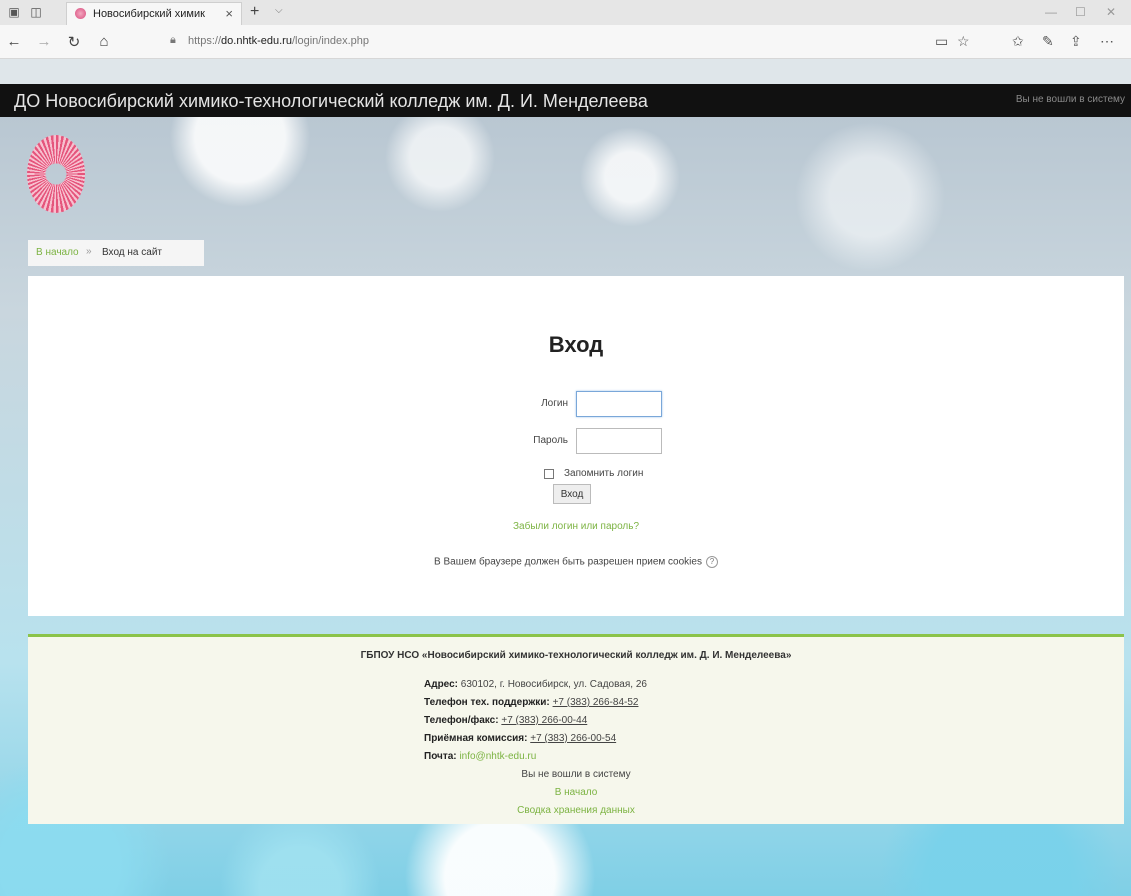 Image resolution: width=1131 pixels, height=896 pixels. What do you see at coordinates (14, 12) in the screenshot?
I see `tab-actions-icon: ▣` at bounding box center [14, 12].